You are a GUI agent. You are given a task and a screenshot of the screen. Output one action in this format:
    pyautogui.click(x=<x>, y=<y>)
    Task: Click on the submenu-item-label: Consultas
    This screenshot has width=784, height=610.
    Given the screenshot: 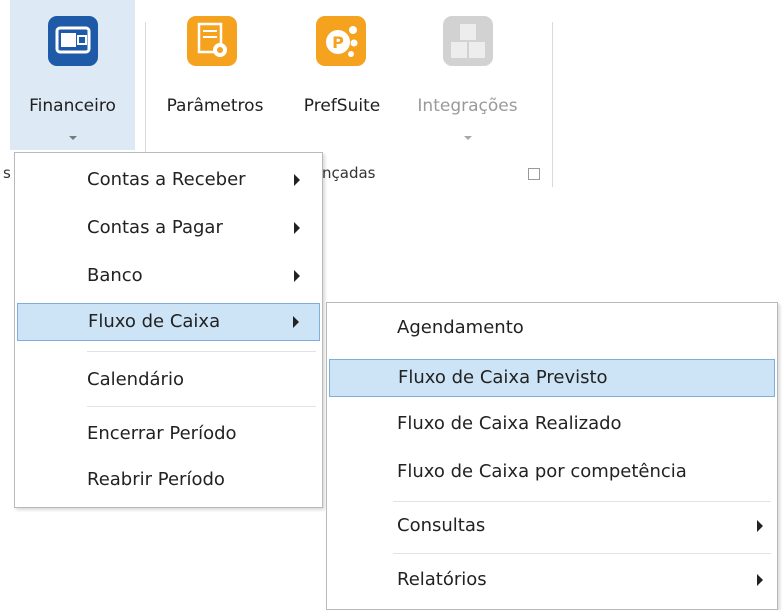 What is the action you would take?
    pyautogui.click(x=441, y=525)
    